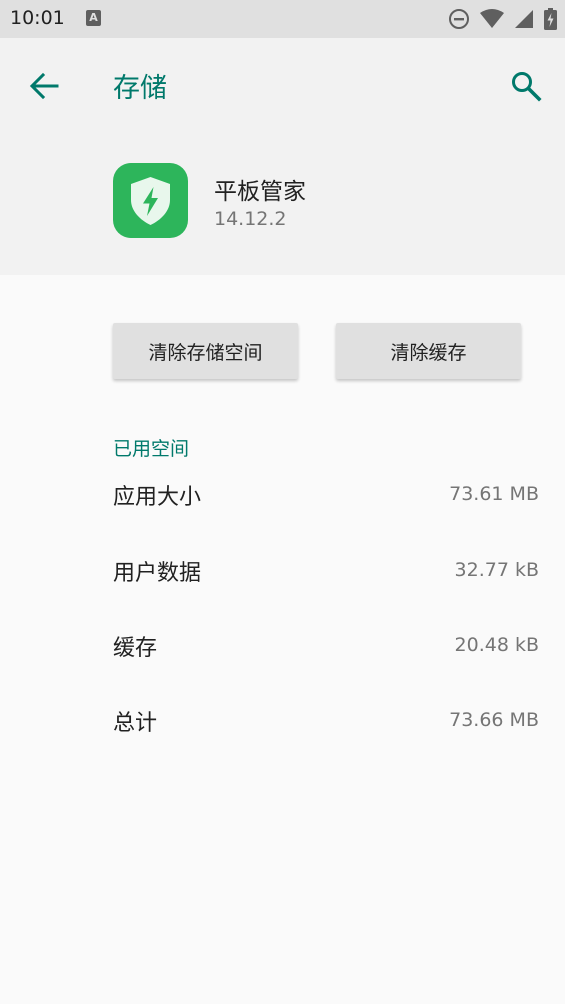  What do you see at coordinates (524, 19) in the screenshot?
I see `signal-icon` at bounding box center [524, 19].